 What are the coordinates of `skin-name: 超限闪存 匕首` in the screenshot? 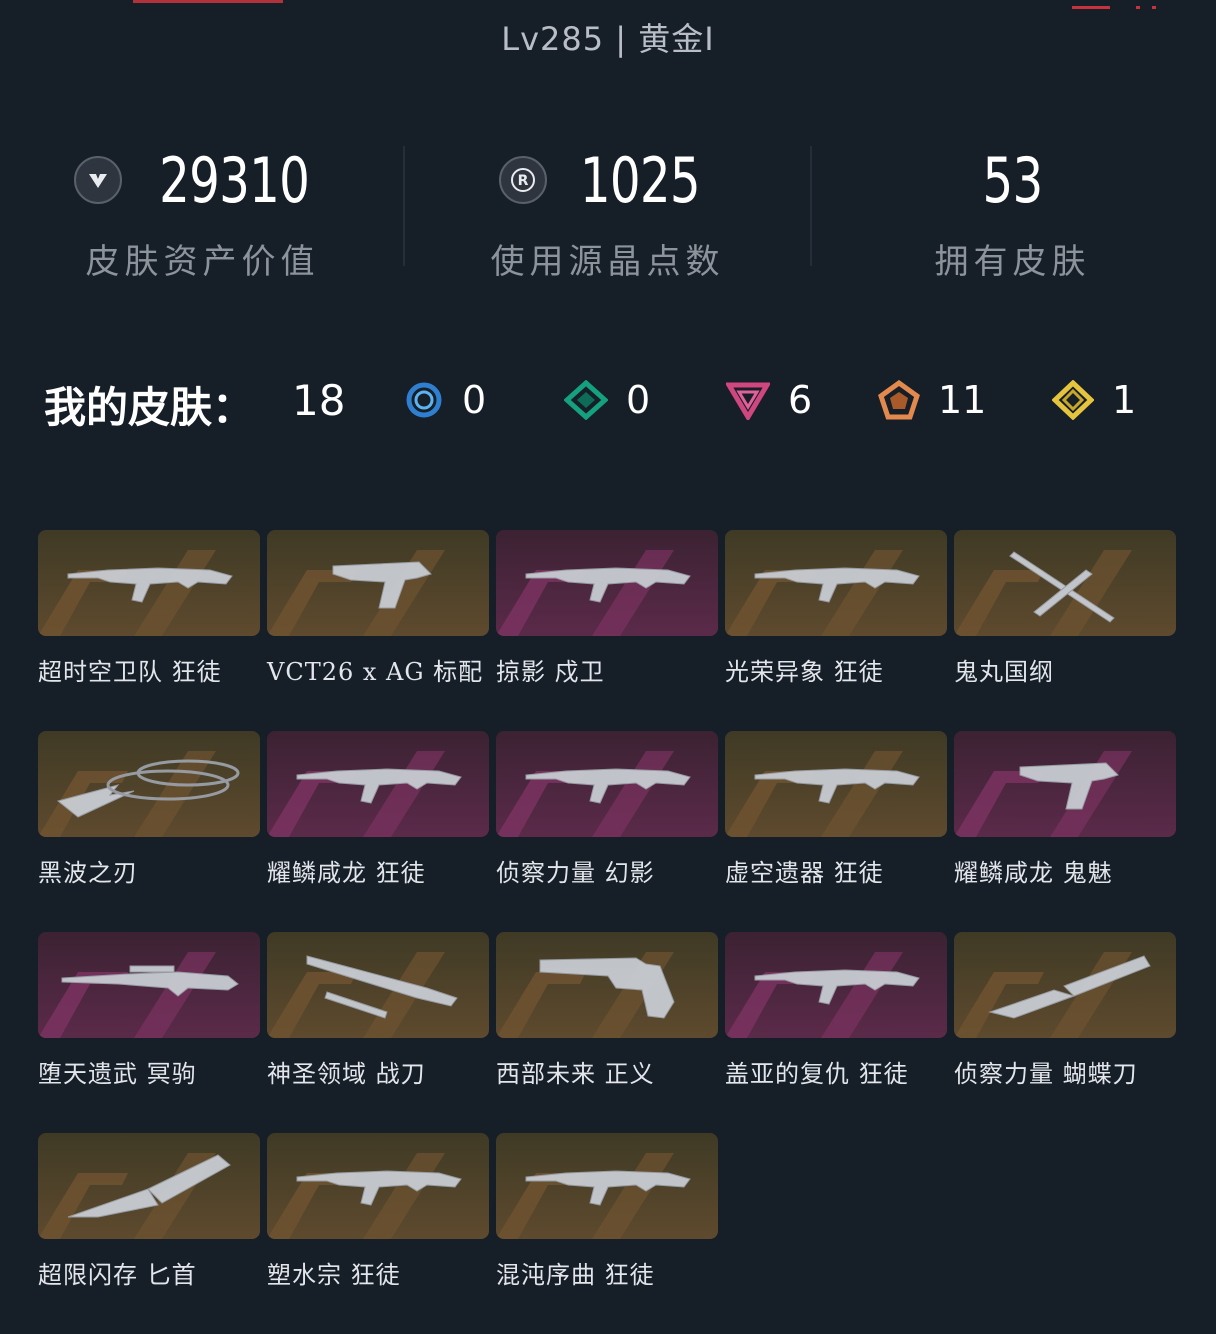 It's located at (117, 1275).